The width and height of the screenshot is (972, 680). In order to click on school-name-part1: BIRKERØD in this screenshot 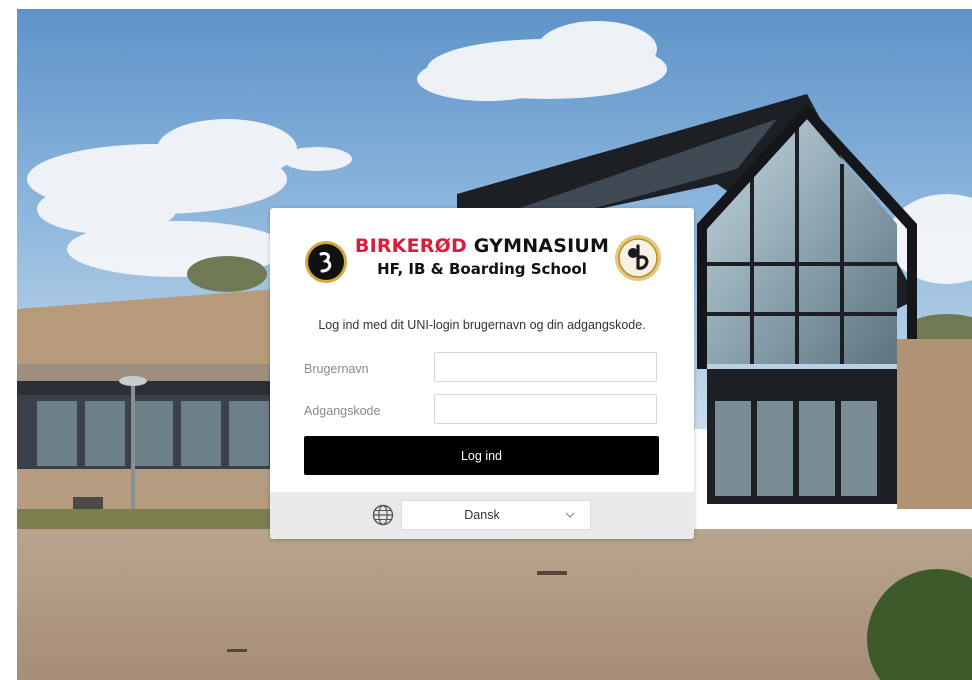, I will do `click(410, 246)`.